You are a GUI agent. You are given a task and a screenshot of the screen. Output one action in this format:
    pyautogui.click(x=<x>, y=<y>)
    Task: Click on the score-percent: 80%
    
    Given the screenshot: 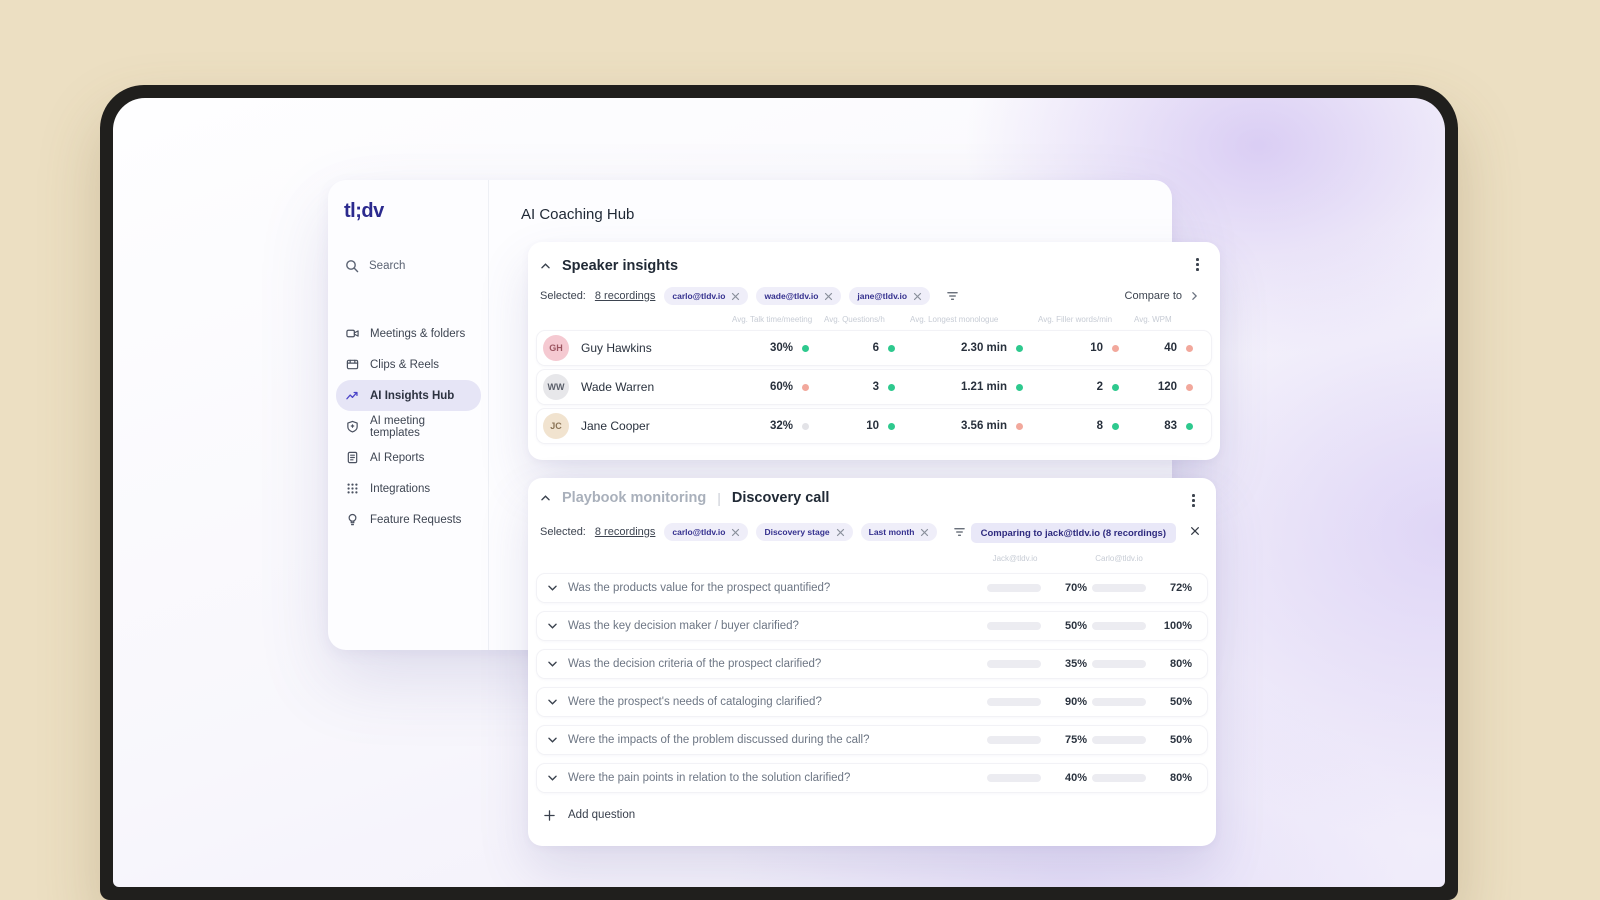 What is the action you would take?
    pyautogui.click(x=1180, y=778)
    